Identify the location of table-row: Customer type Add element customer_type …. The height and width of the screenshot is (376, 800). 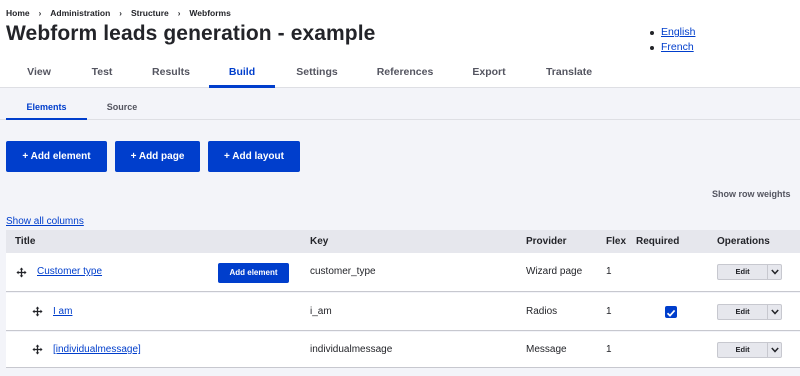
(403, 272).